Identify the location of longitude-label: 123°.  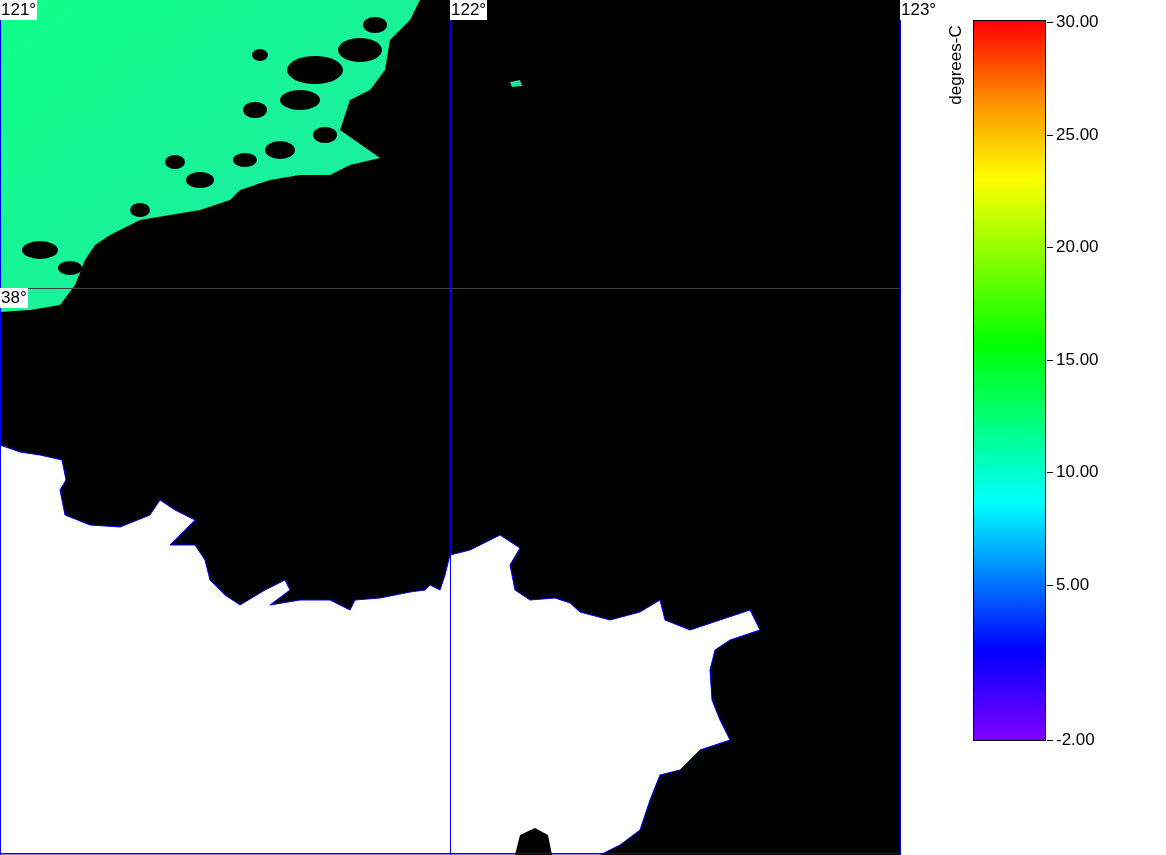
(919, 10).